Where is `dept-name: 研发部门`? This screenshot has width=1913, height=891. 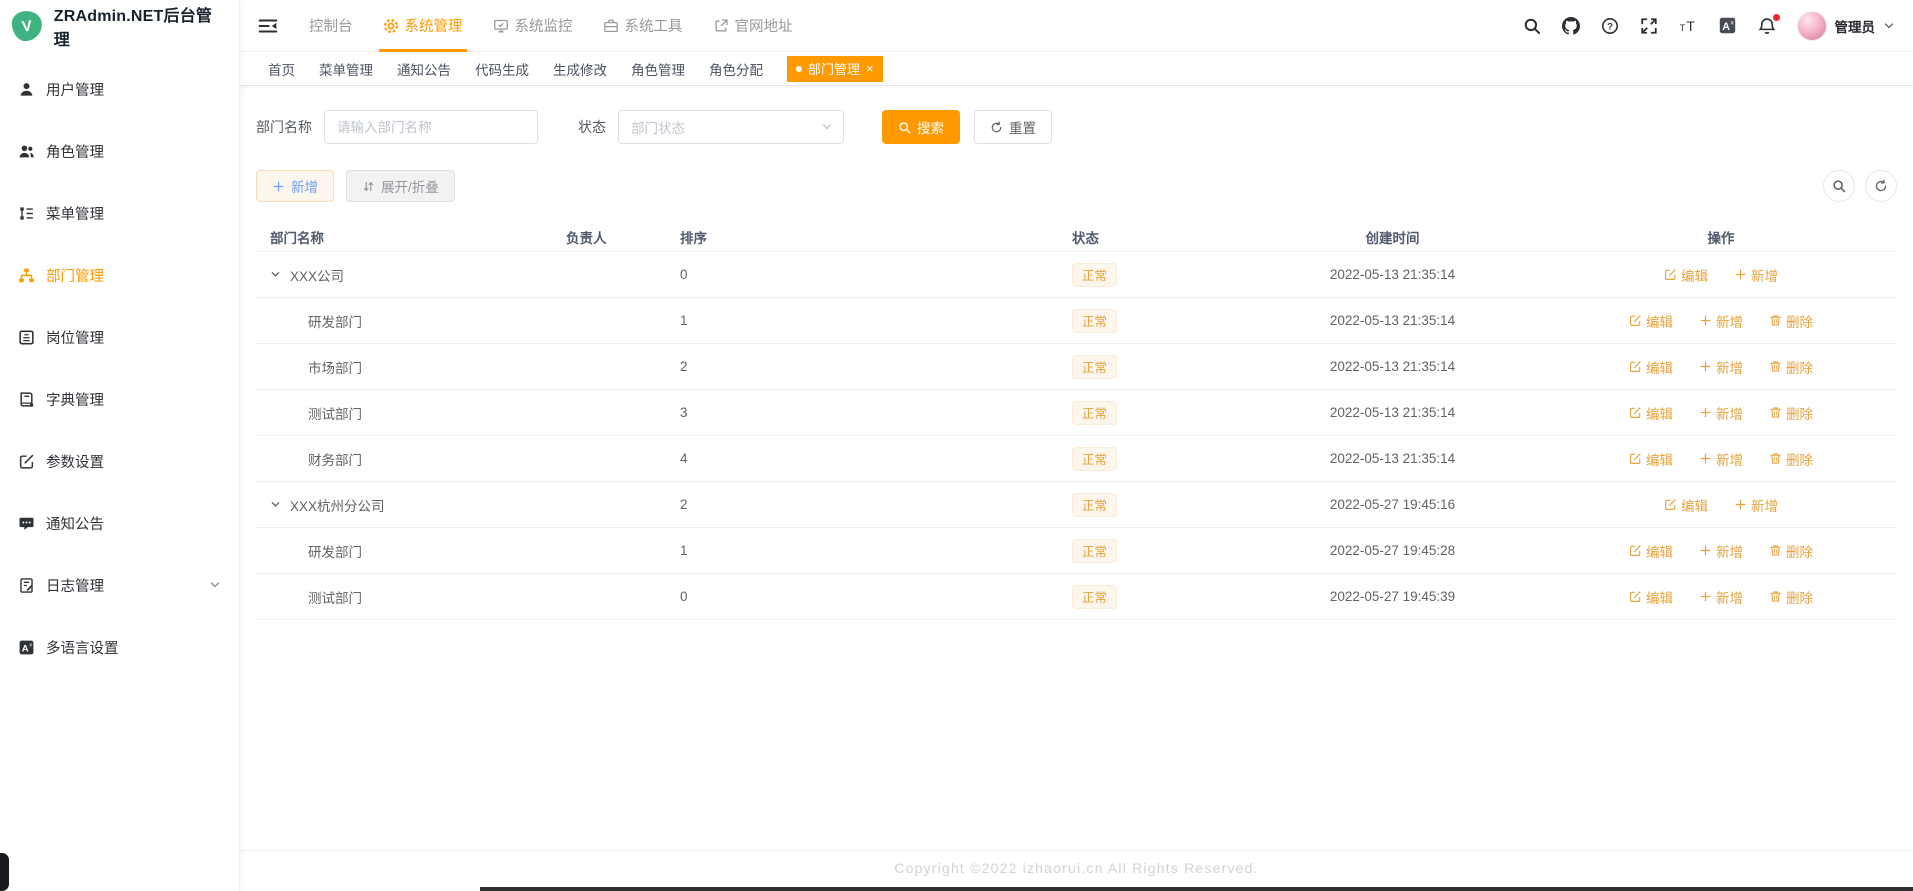
dept-name: 研发部门 is located at coordinates (335, 552).